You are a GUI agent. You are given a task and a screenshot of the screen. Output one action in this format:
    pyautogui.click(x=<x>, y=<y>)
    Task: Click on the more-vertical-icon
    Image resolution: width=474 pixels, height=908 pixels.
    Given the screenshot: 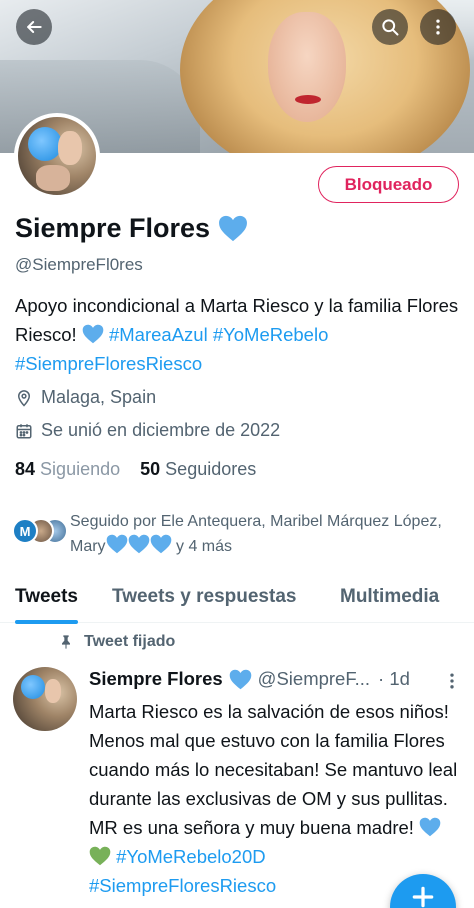 What is the action you would take?
    pyautogui.click(x=438, y=27)
    